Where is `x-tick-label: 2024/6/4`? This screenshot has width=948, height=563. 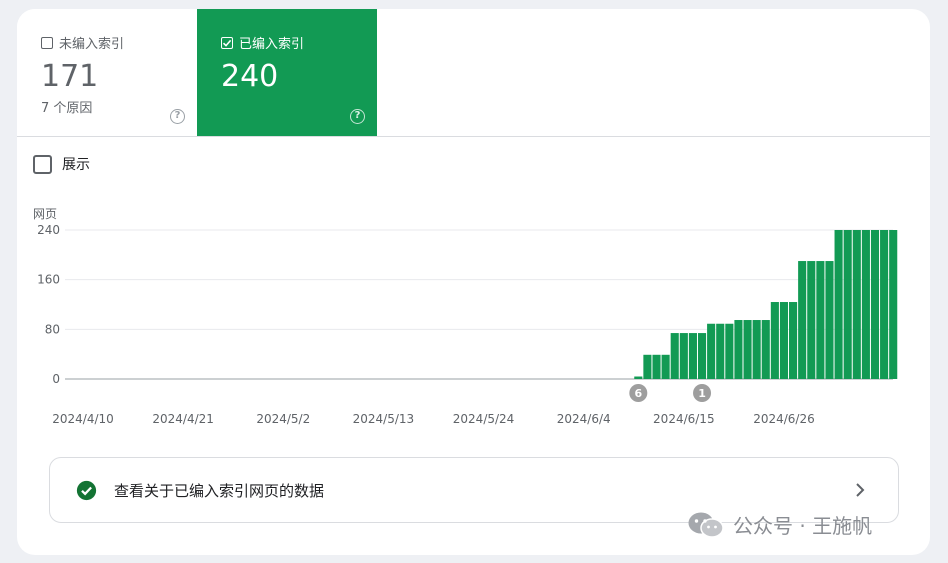
x-tick-label: 2024/6/4 is located at coordinates (584, 419).